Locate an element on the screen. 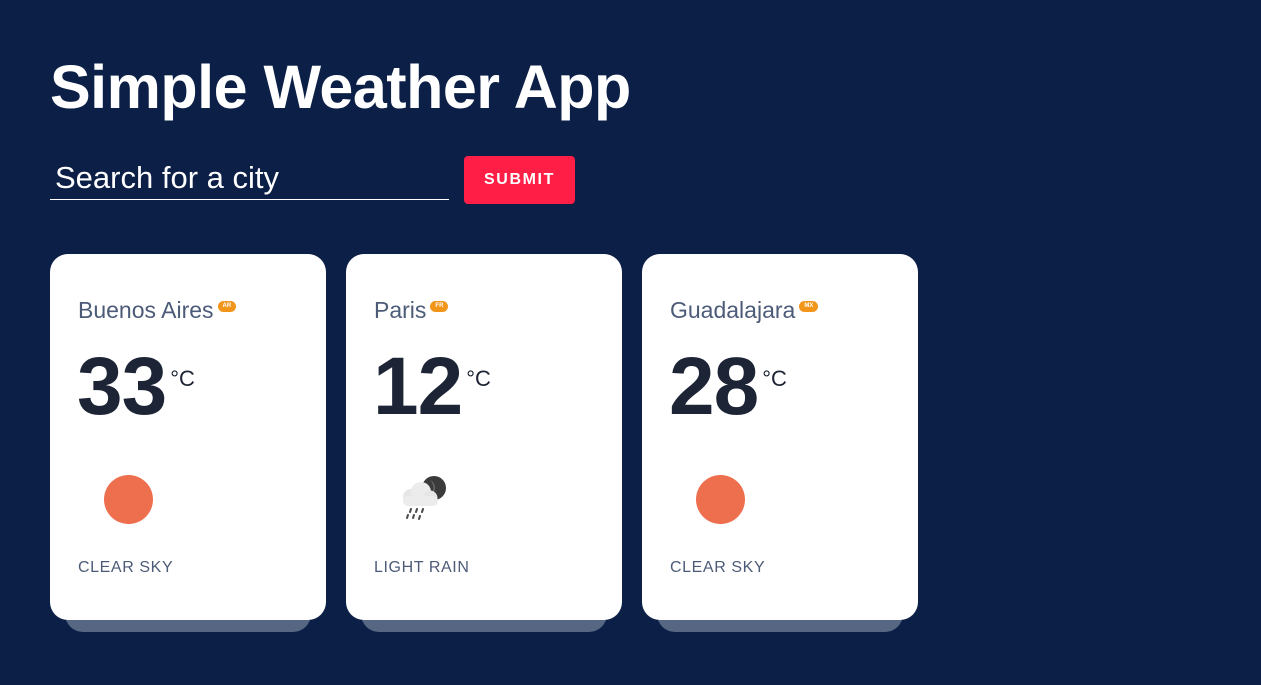 The height and width of the screenshot is (685, 1261). city-row: Buenos Aires AR is located at coordinates (157, 310).